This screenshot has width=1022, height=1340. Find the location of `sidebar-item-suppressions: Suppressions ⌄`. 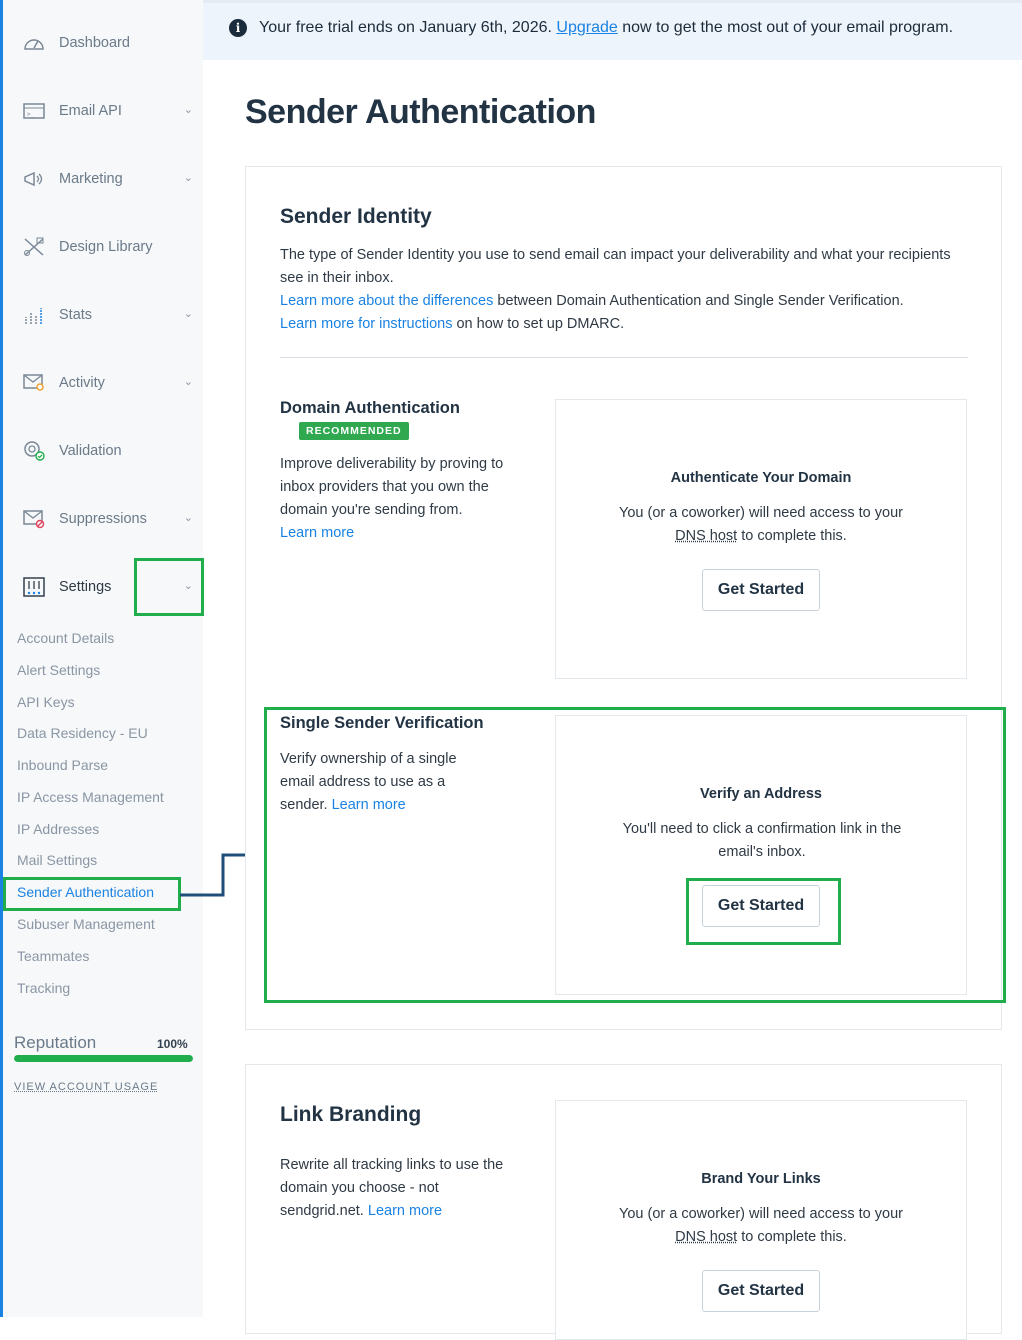

sidebar-item-suppressions: Suppressions ⌄ is located at coordinates (110, 519).